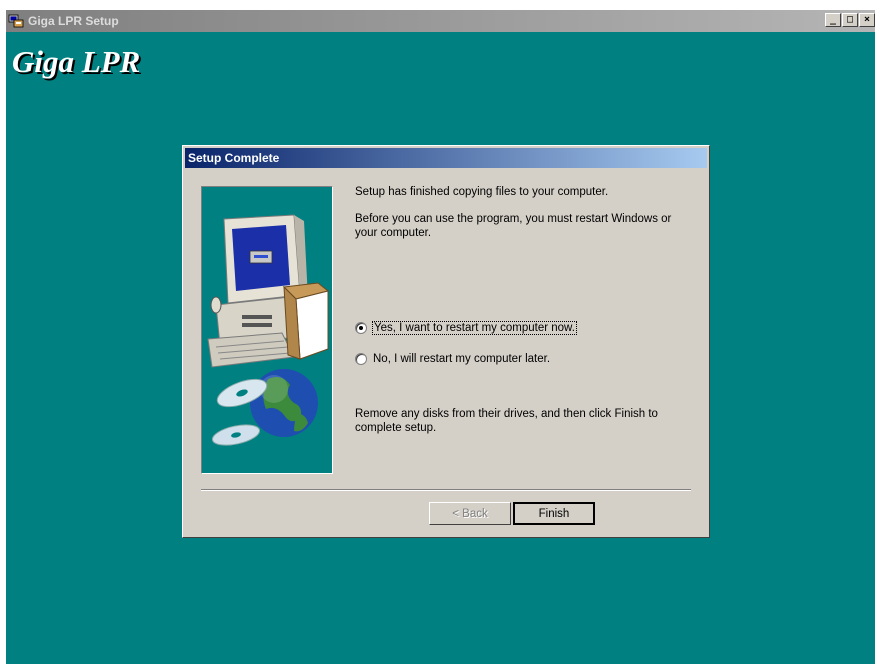  Describe the element at coordinates (16, 21) in the screenshot. I see `setup-app-icon` at that location.